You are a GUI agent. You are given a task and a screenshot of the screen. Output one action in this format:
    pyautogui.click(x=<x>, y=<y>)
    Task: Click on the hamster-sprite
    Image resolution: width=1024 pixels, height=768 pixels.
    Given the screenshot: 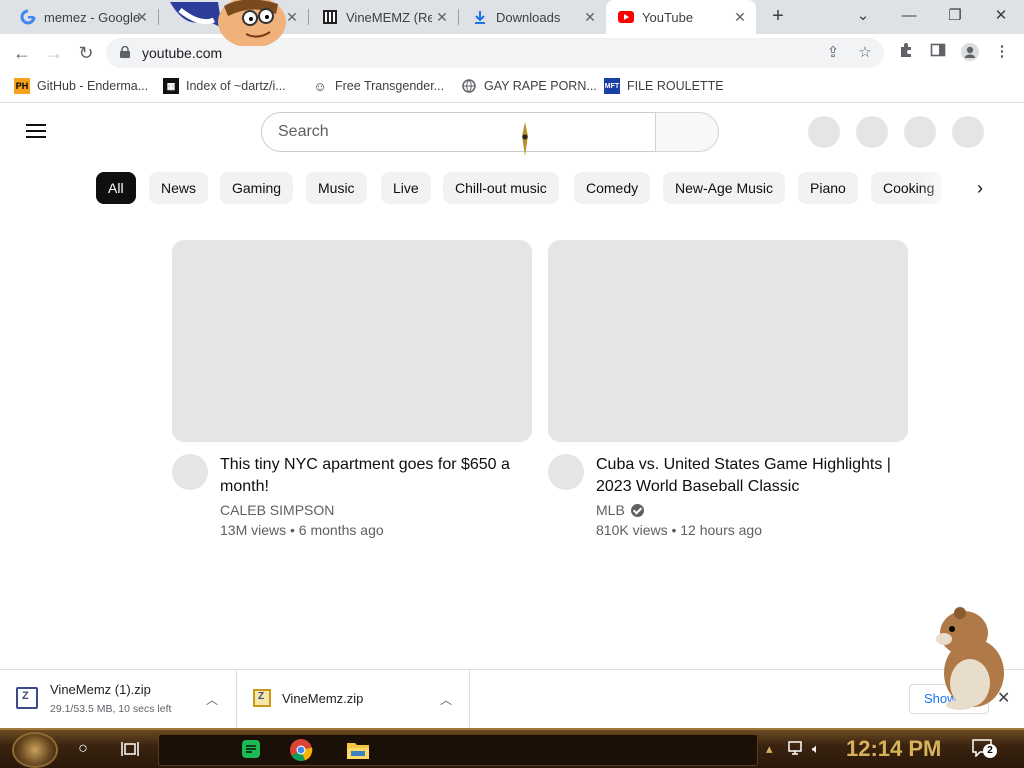 What is the action you would take?
    pyautogui.click(x=970, y=658)
    